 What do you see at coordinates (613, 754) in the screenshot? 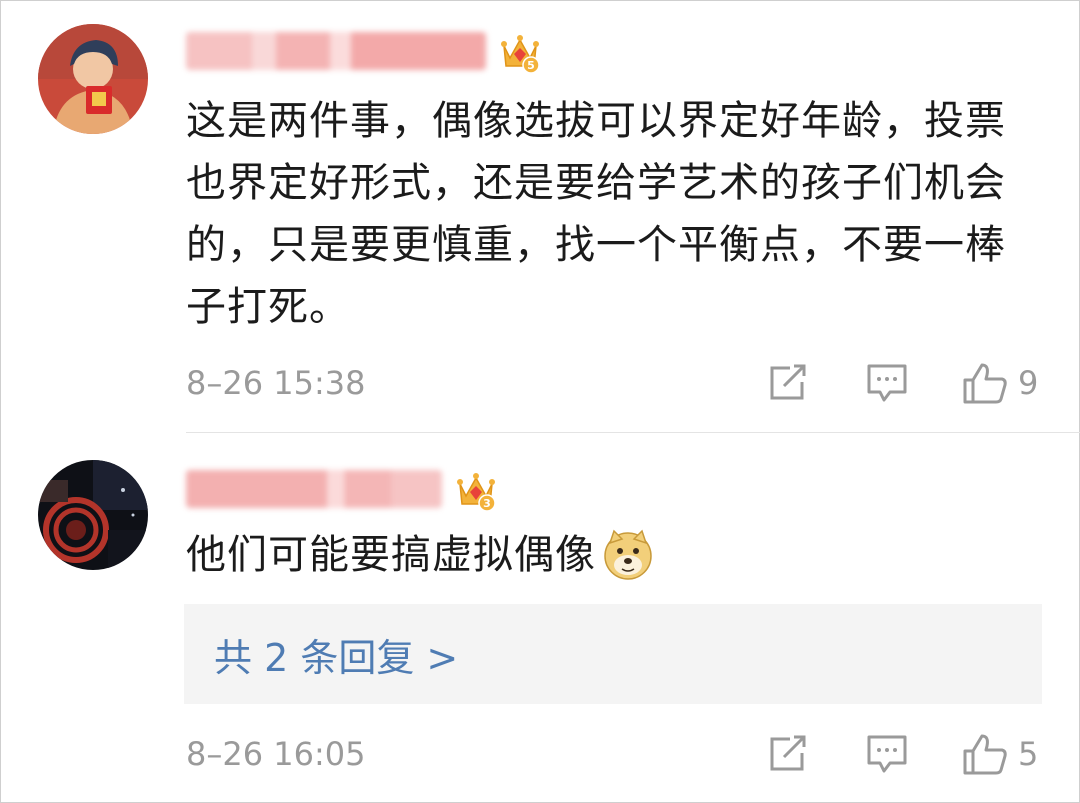
I see `comment-meta: 8–26 16:05 5` at bounding box center [613, 754].